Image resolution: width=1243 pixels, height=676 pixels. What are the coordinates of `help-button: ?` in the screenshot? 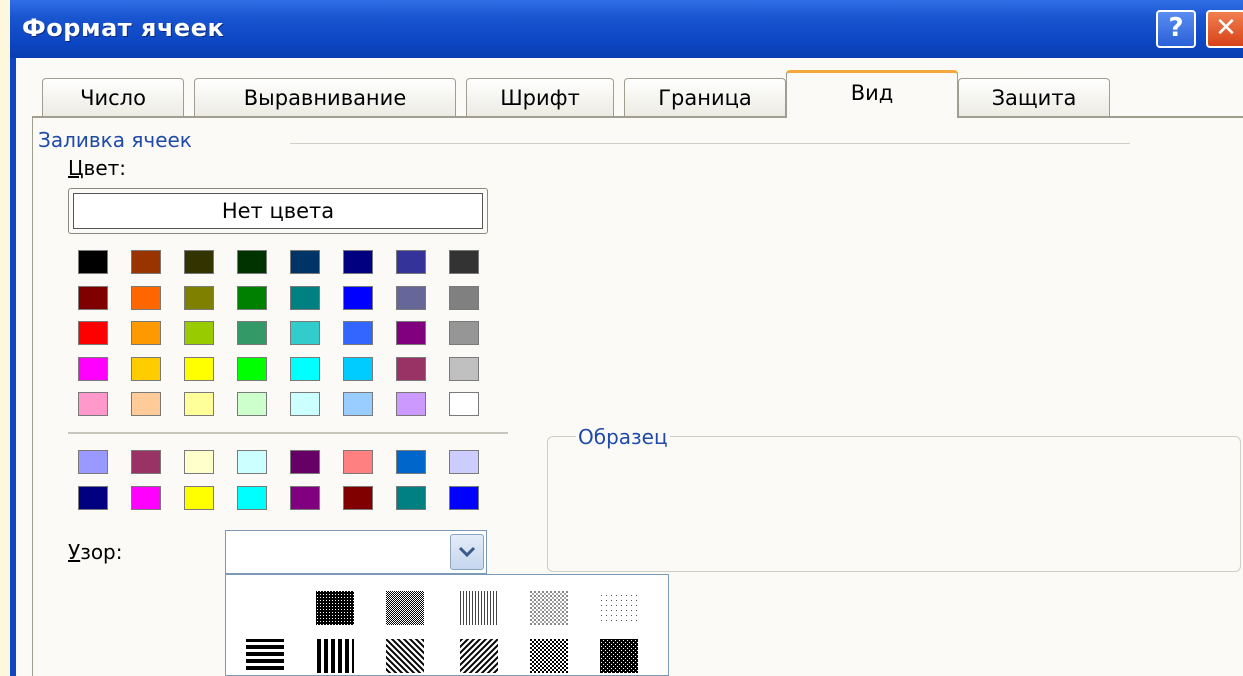 It's located at (1176, 29).